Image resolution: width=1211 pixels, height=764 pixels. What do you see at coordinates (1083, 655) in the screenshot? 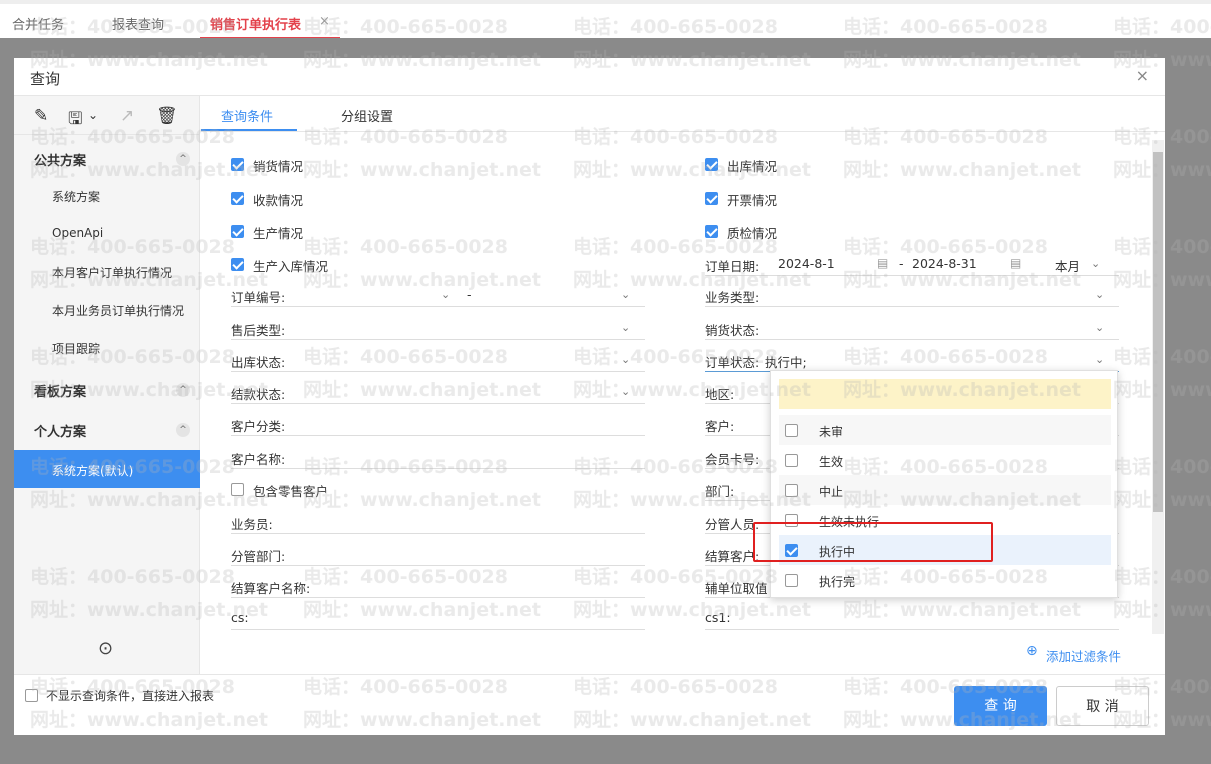
I see `add-filter-link: 添加过滤条件` at bounding box center [1083, 655].